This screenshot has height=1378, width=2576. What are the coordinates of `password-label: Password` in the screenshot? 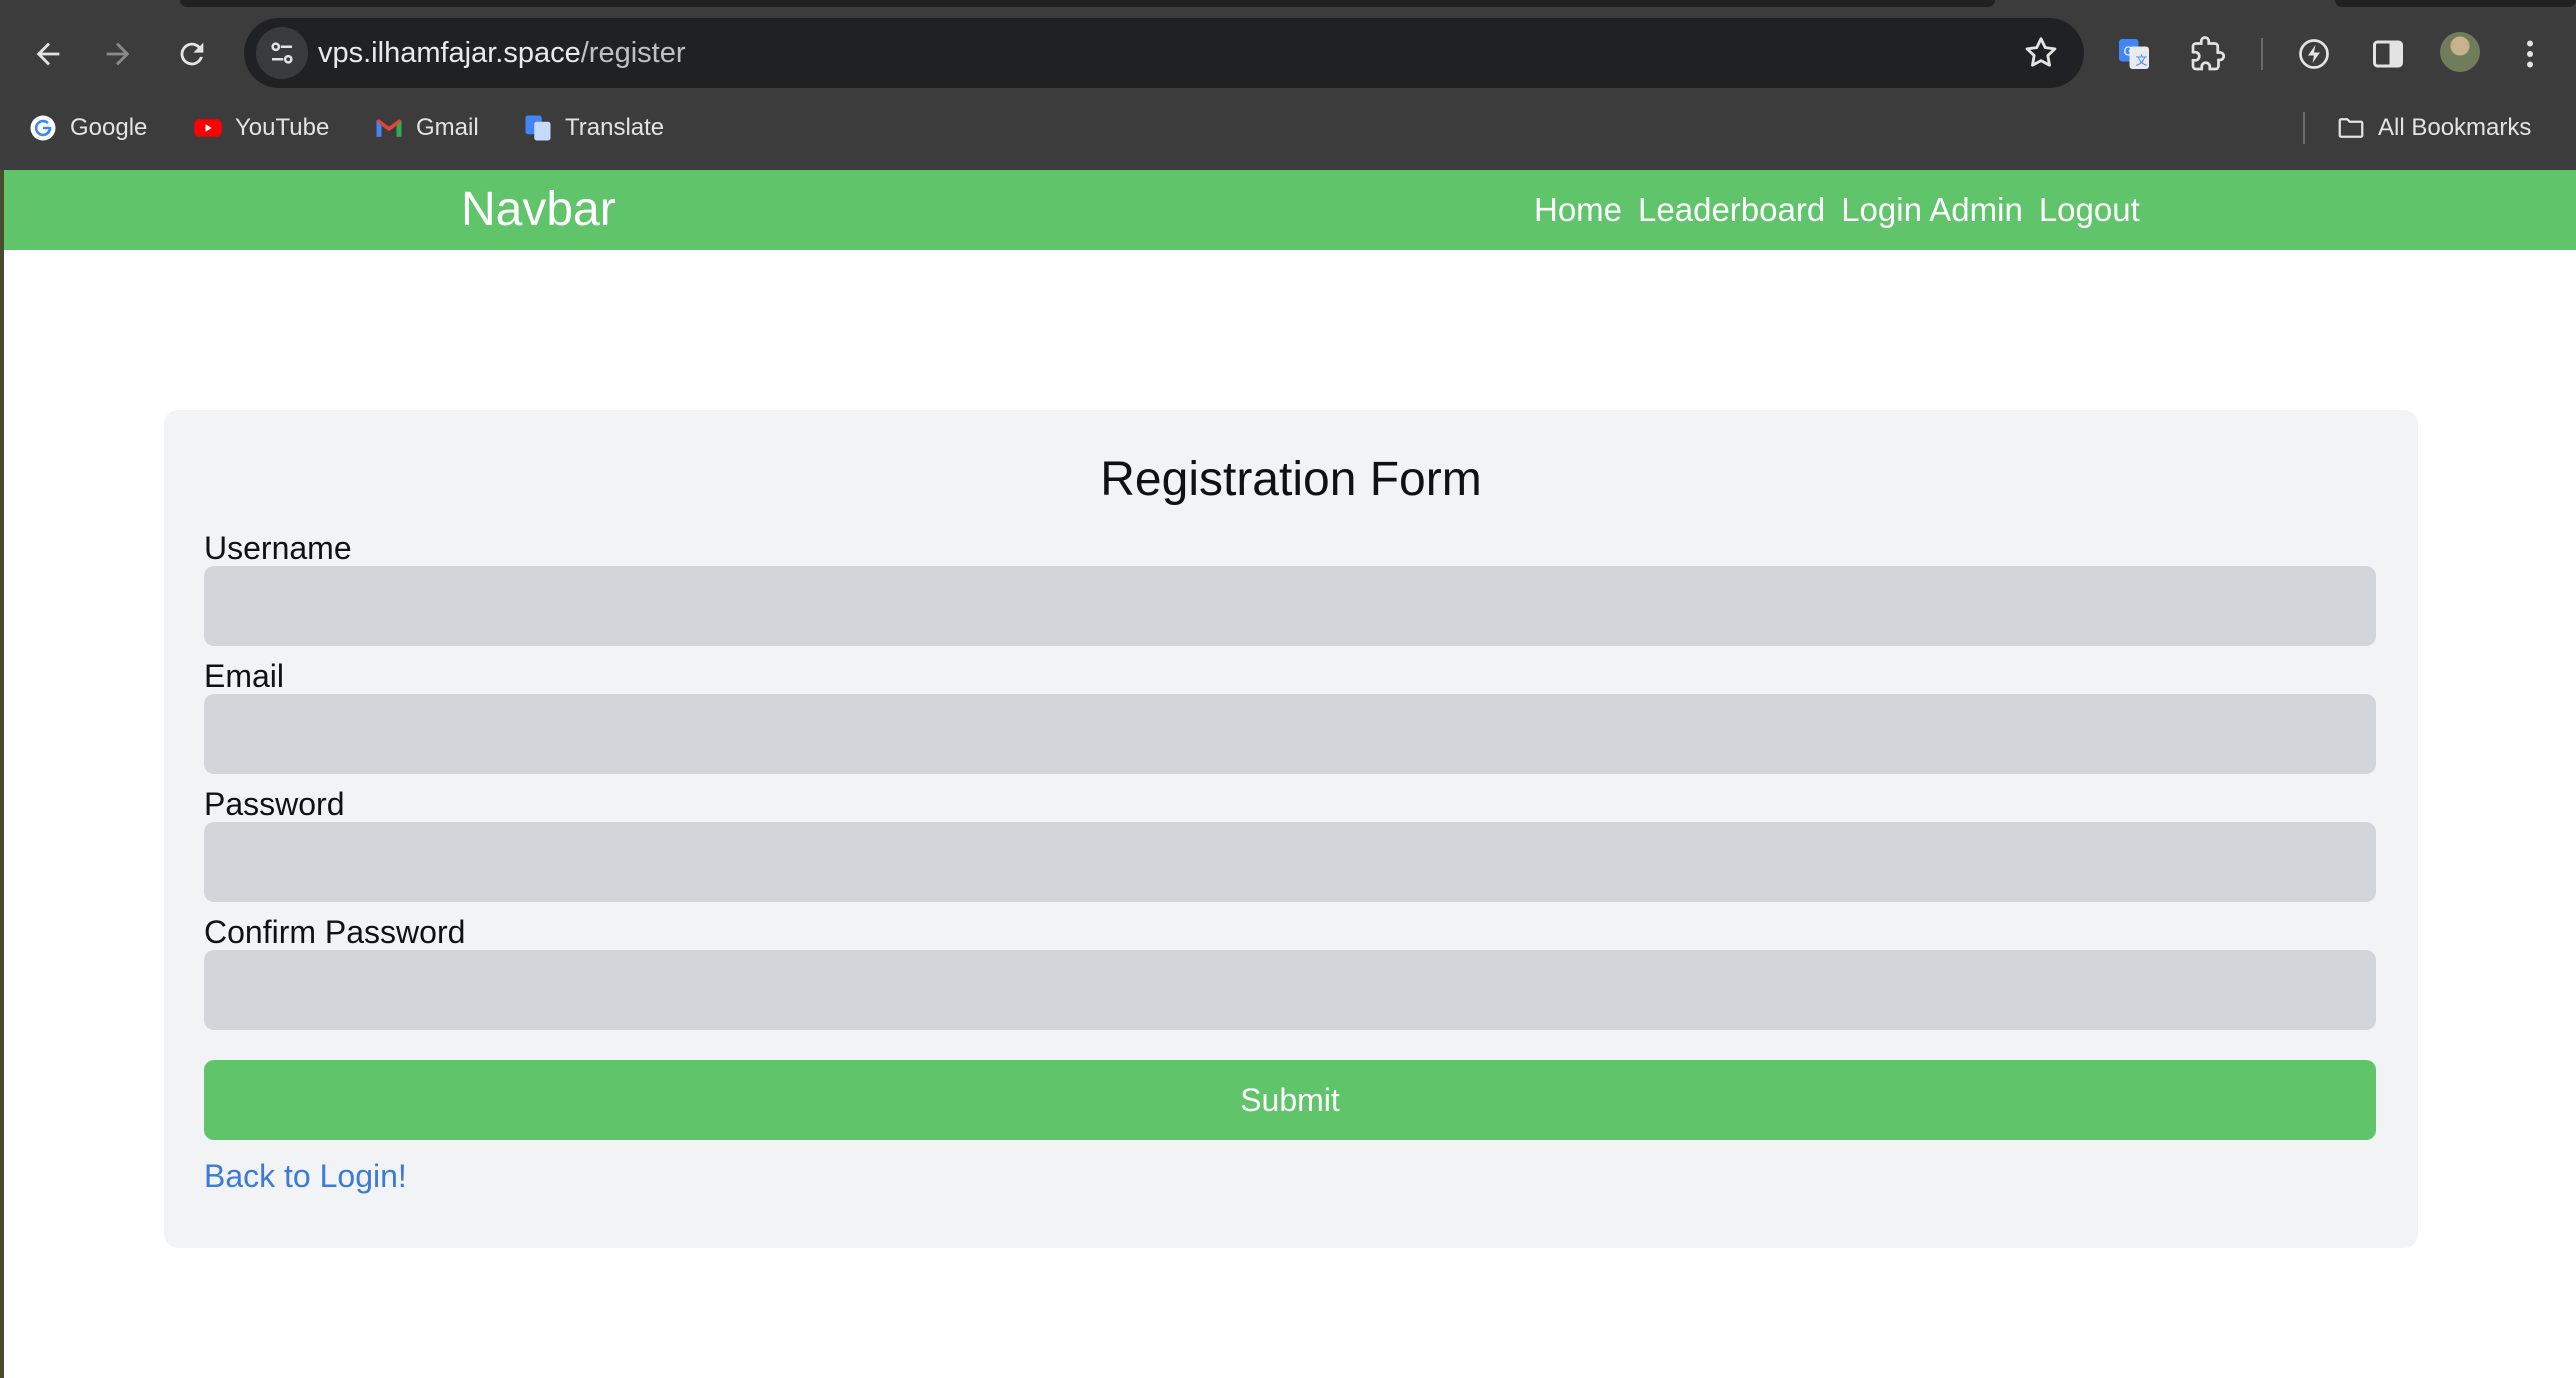 It's located at (274, 804).